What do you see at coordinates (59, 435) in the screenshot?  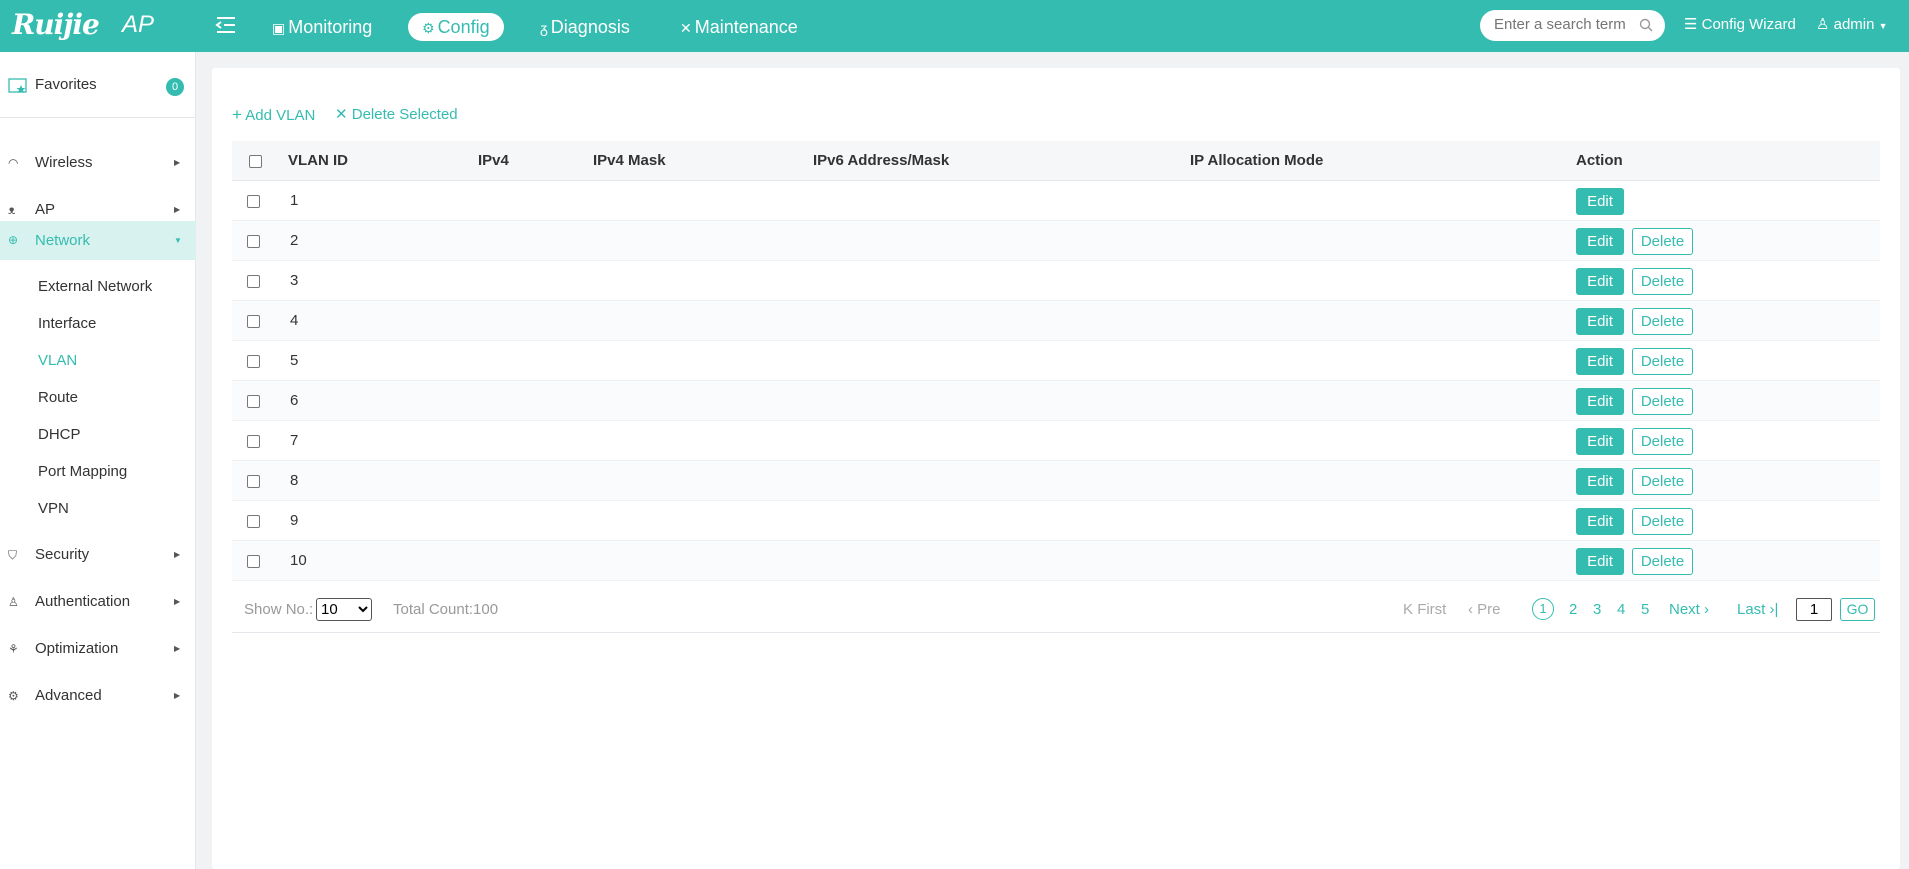 I see `subnav-dhcp: DHCP` at bounding box center [59, 435].